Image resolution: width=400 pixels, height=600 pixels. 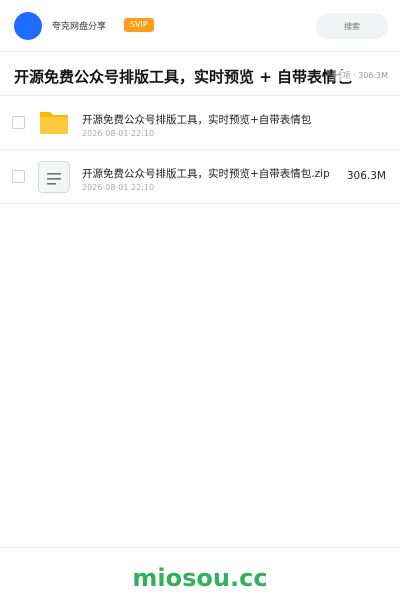 What do you see at coordinates (200, 26) in the screenshot?
I see `top-header: 夸克网盘分享 SVIP` at bounding box center [200, 26].